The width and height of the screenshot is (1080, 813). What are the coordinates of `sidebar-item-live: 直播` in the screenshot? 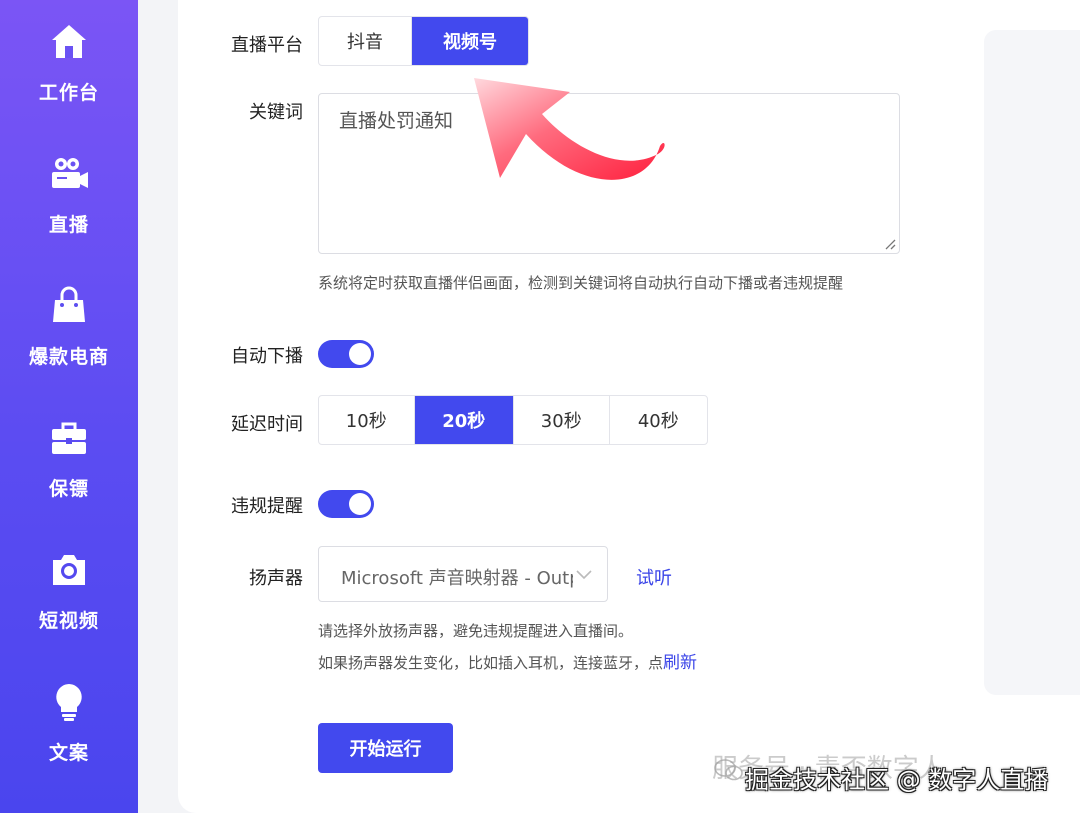 It's located at (69, 204).